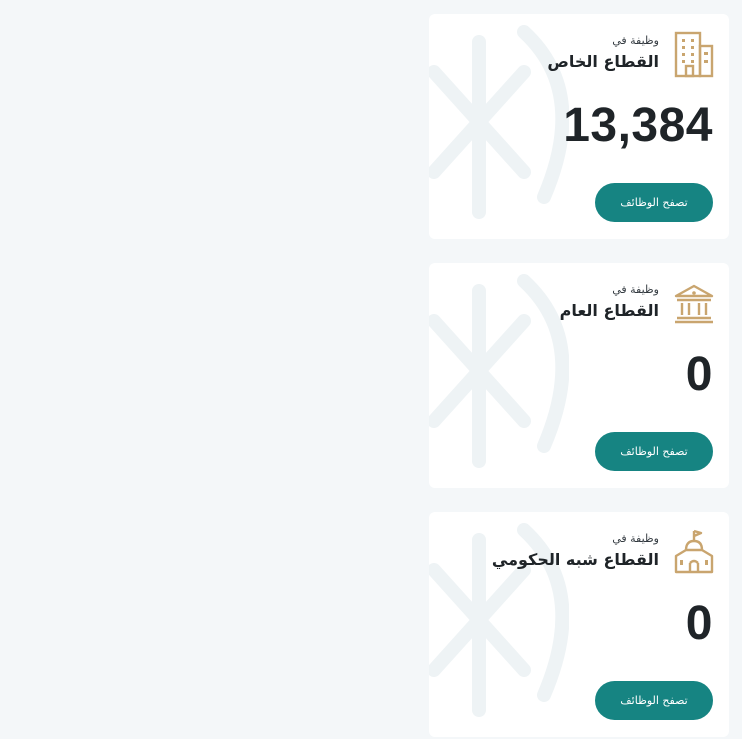  Describe the element at coordinates (694, 551) in the screenshot. I see `semi-government-building-icon` at that location.